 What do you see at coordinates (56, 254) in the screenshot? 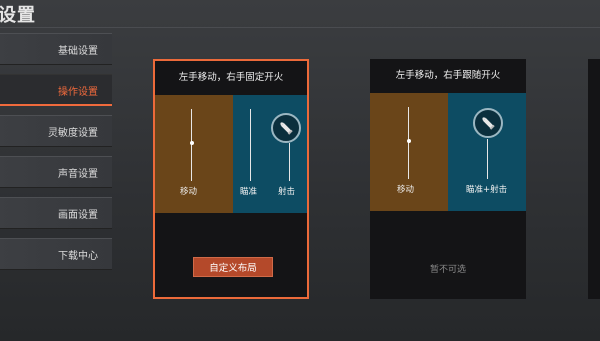
I see `sidebar-item-downloads: 下载中心` at bounding box center [56, 254].